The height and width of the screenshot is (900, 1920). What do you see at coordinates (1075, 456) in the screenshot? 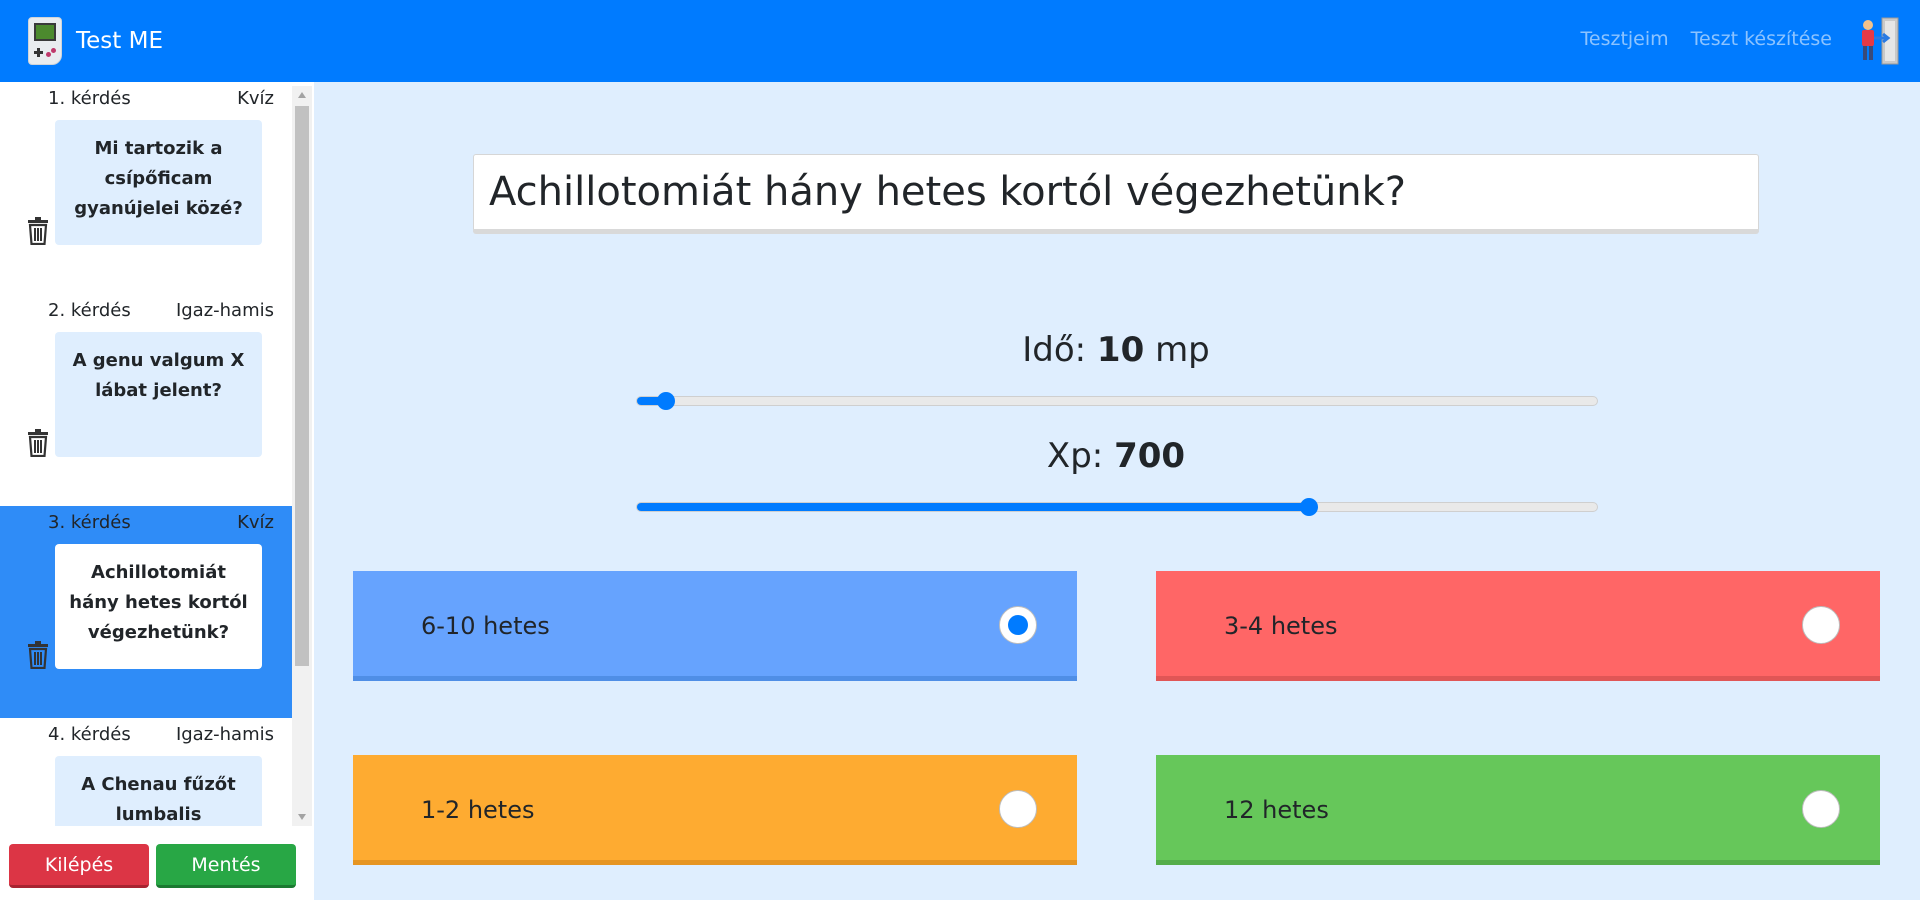
I see `xp-label-text: Xp:` at bounding box center [1075, 456].